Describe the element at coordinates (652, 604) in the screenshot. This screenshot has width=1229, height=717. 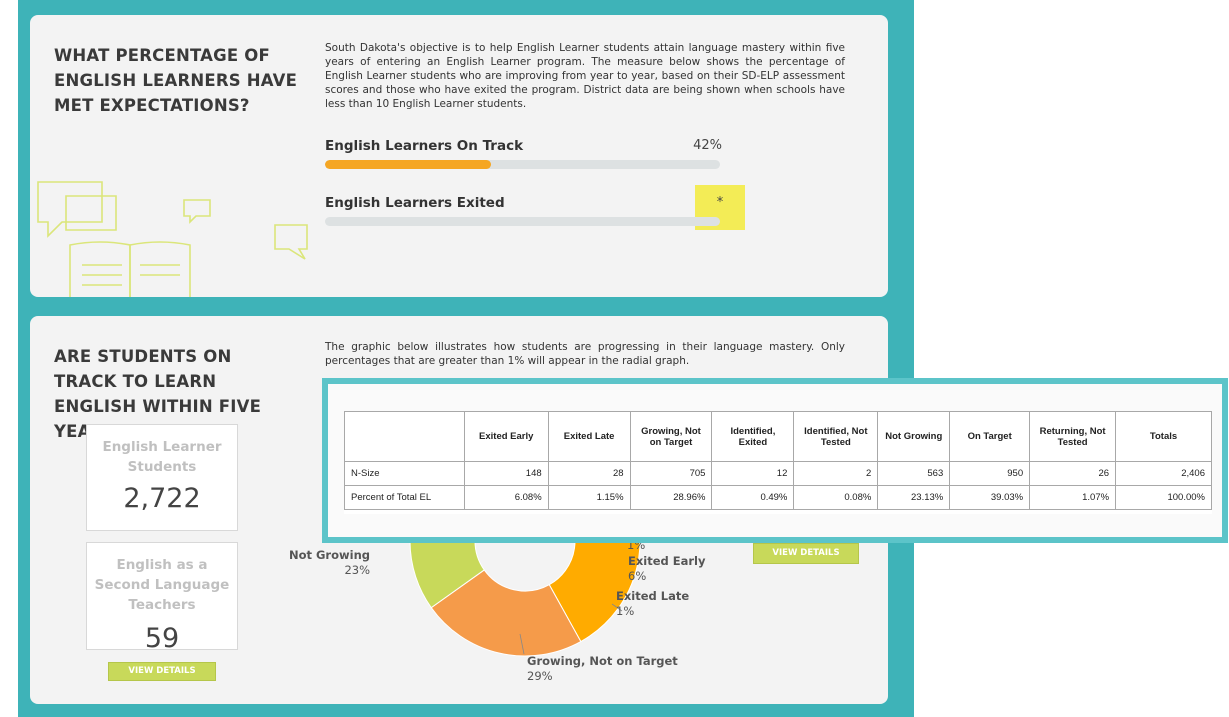
I see `exited-late-label: Exited Late 1%` at that location.